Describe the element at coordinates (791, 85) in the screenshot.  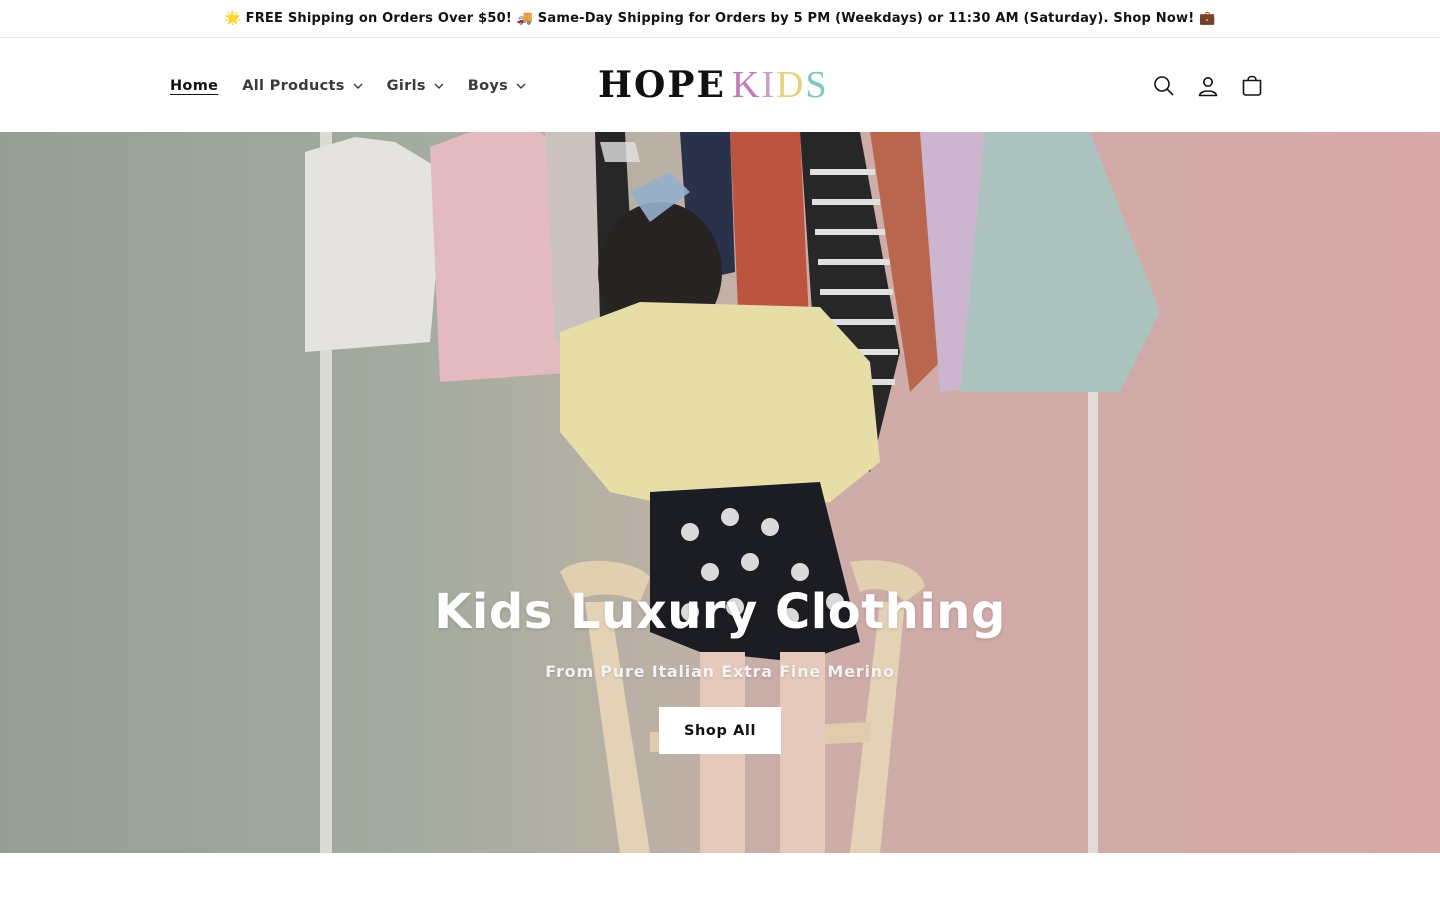
I see `logo-letter-d: D` at that location.